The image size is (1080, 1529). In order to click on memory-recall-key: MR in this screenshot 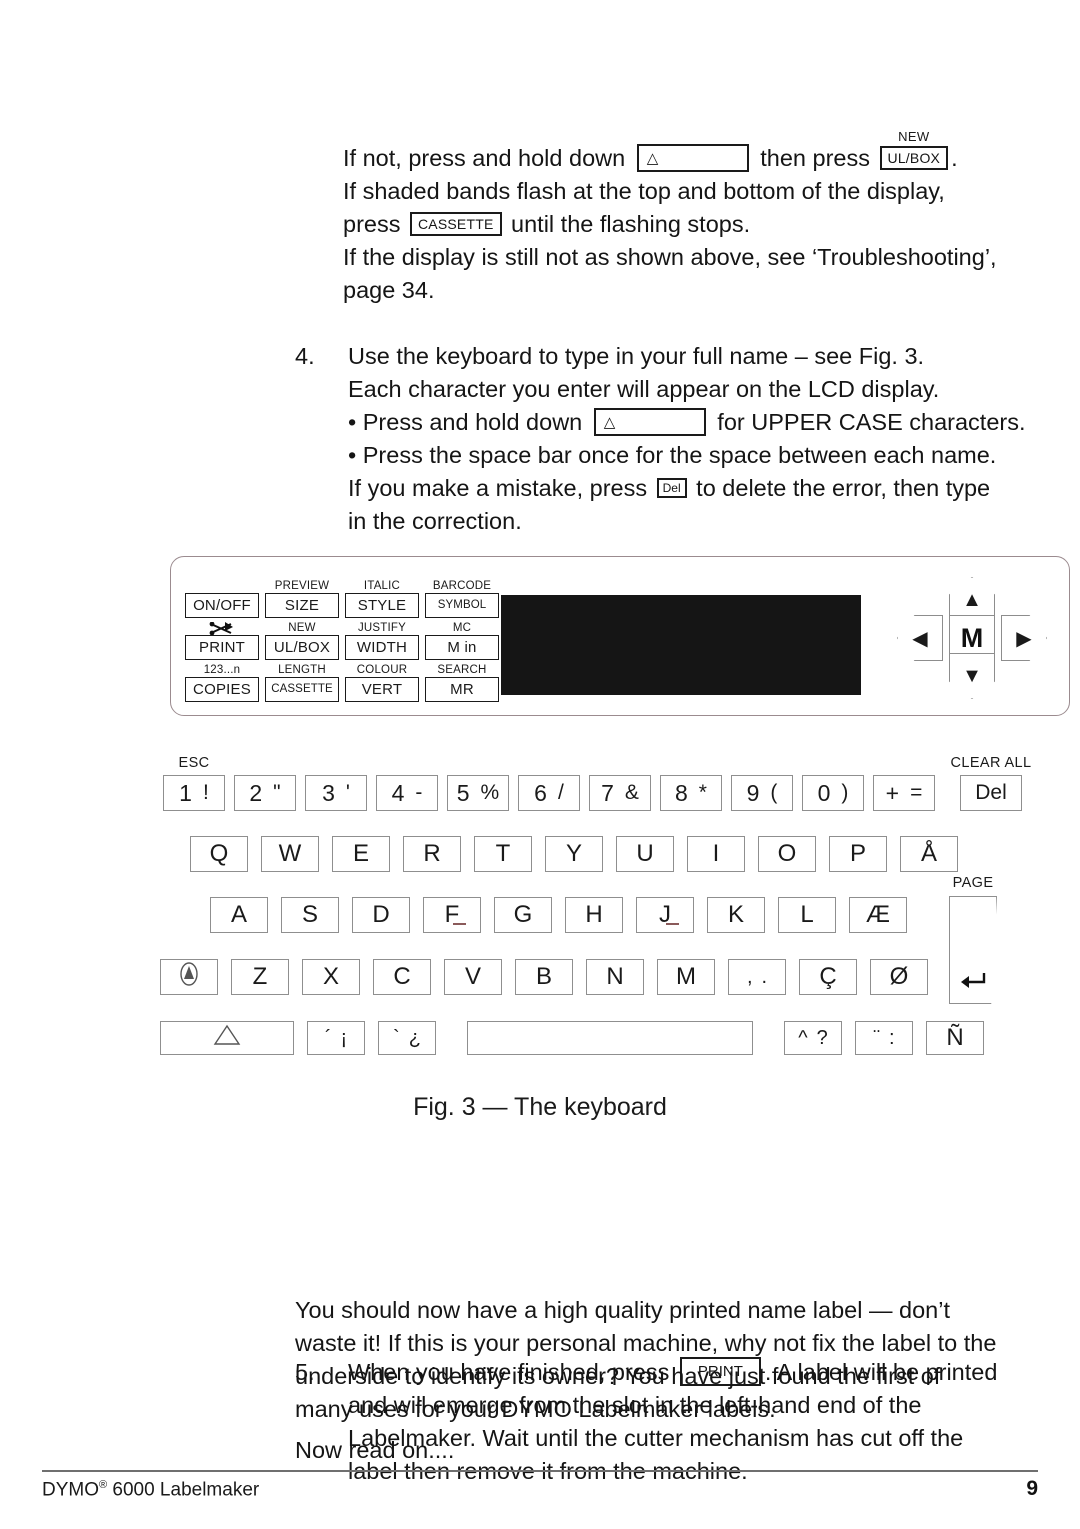, I will do `click(462, 689)`.